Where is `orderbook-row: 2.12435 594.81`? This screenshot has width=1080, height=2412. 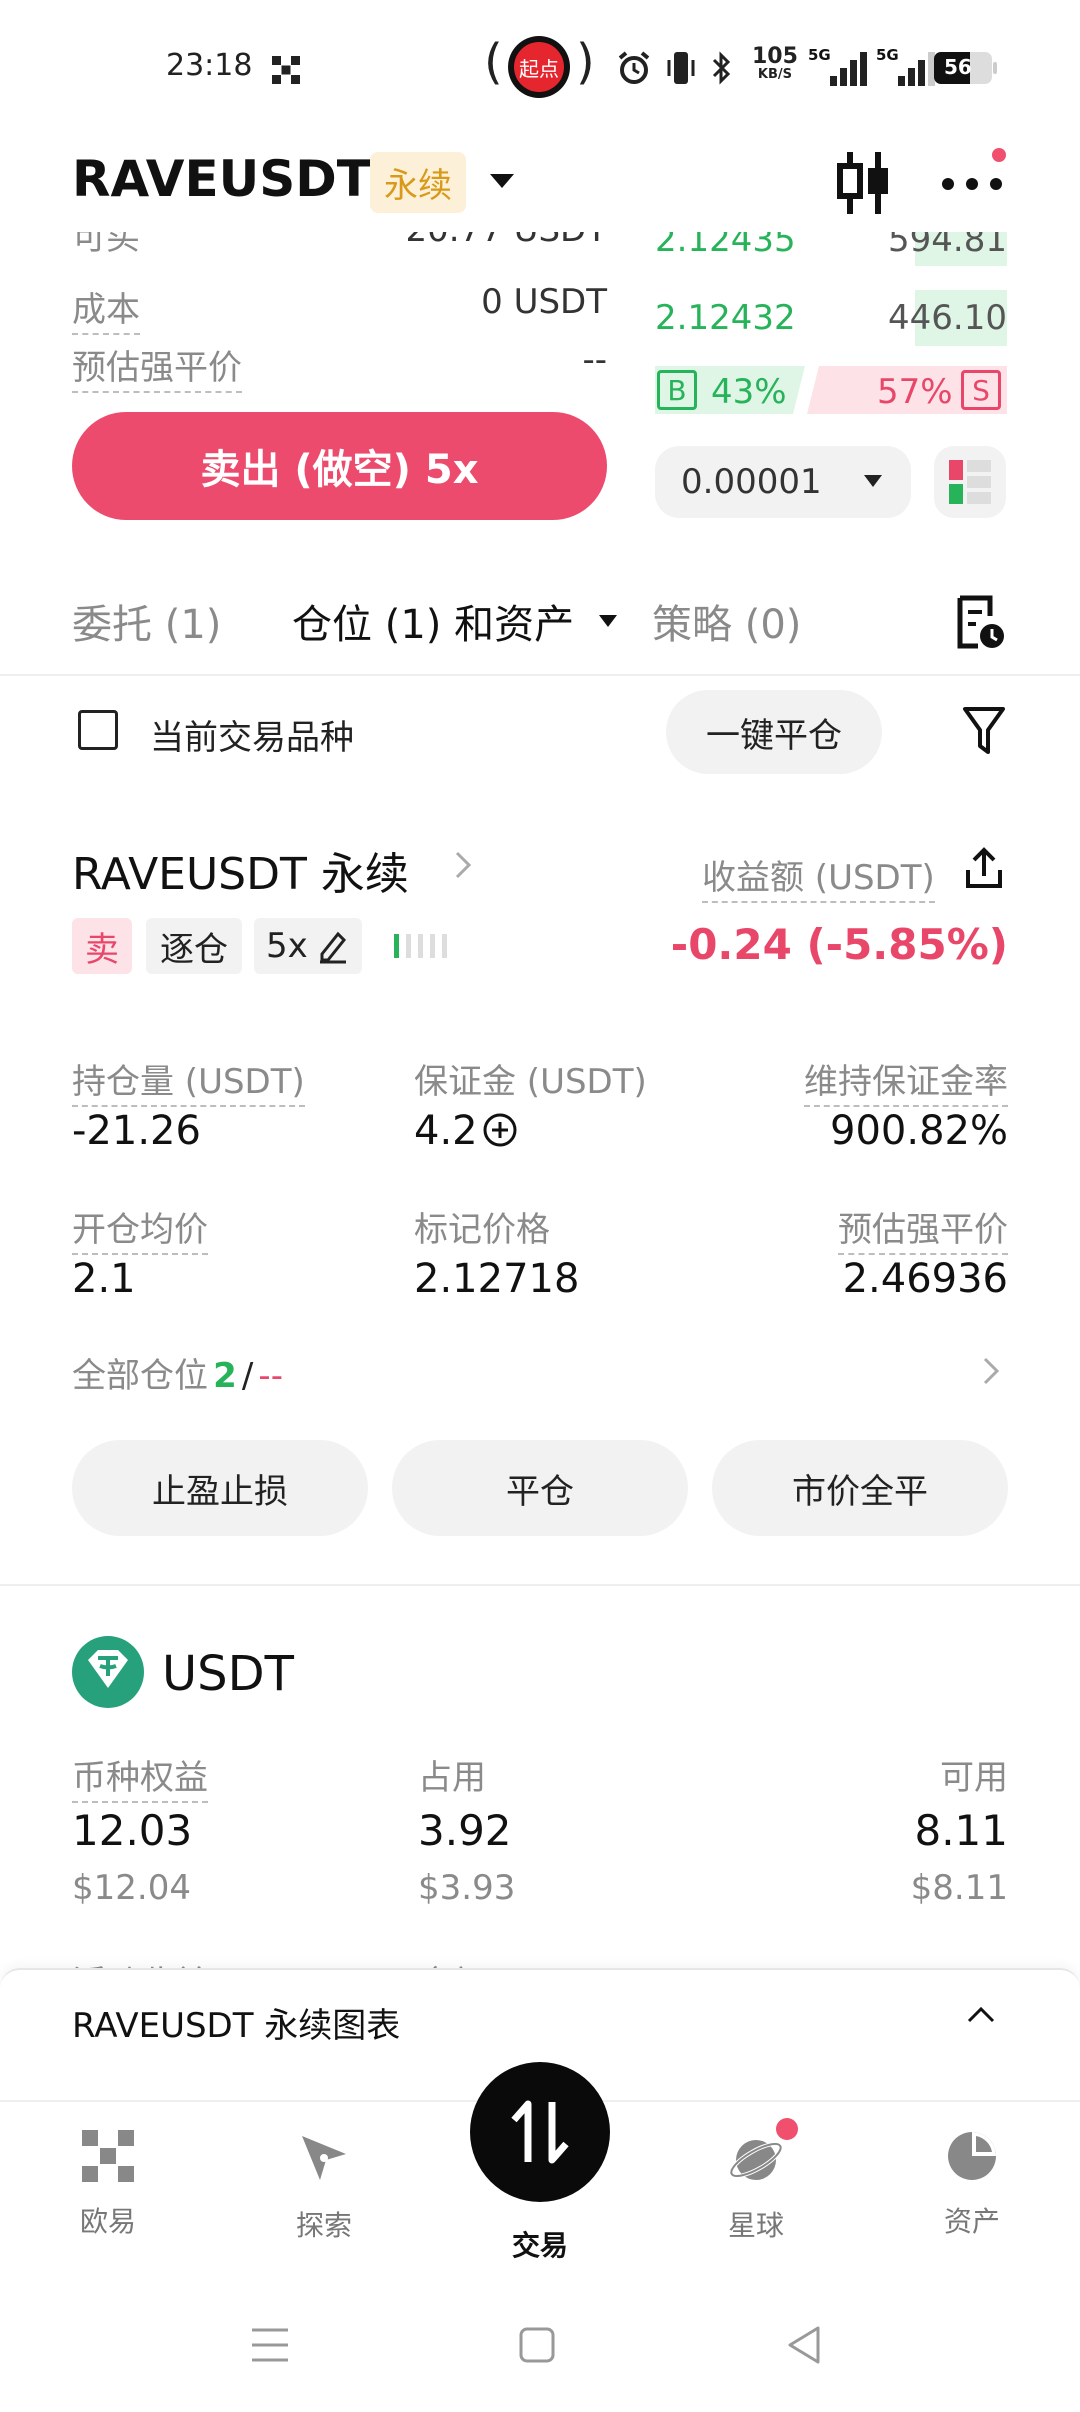
orderbook-row: 2.12435 594.81 is located at coordinates (831, 249).